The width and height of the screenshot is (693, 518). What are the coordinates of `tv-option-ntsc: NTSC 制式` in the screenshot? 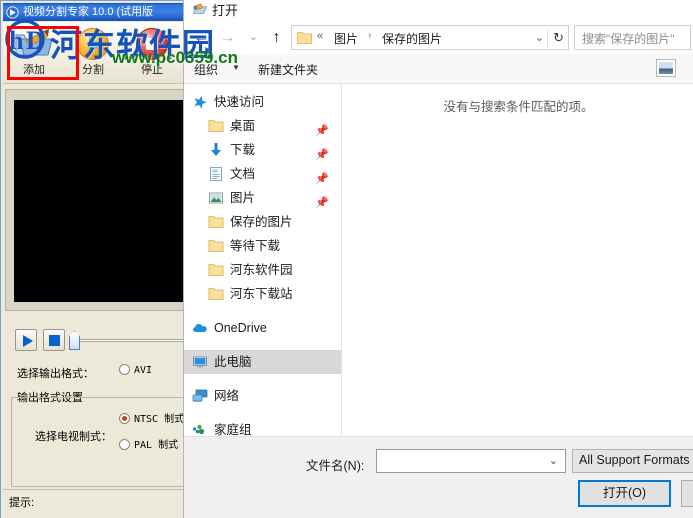 It's located at (151, 417).